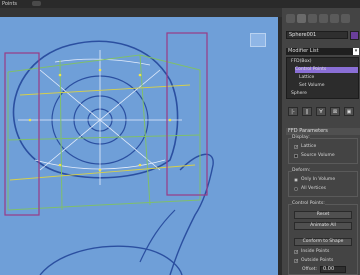  I want to click on stack-toolbar: |- ‖ ∀ ⊠ ▣, so click(323, 112).